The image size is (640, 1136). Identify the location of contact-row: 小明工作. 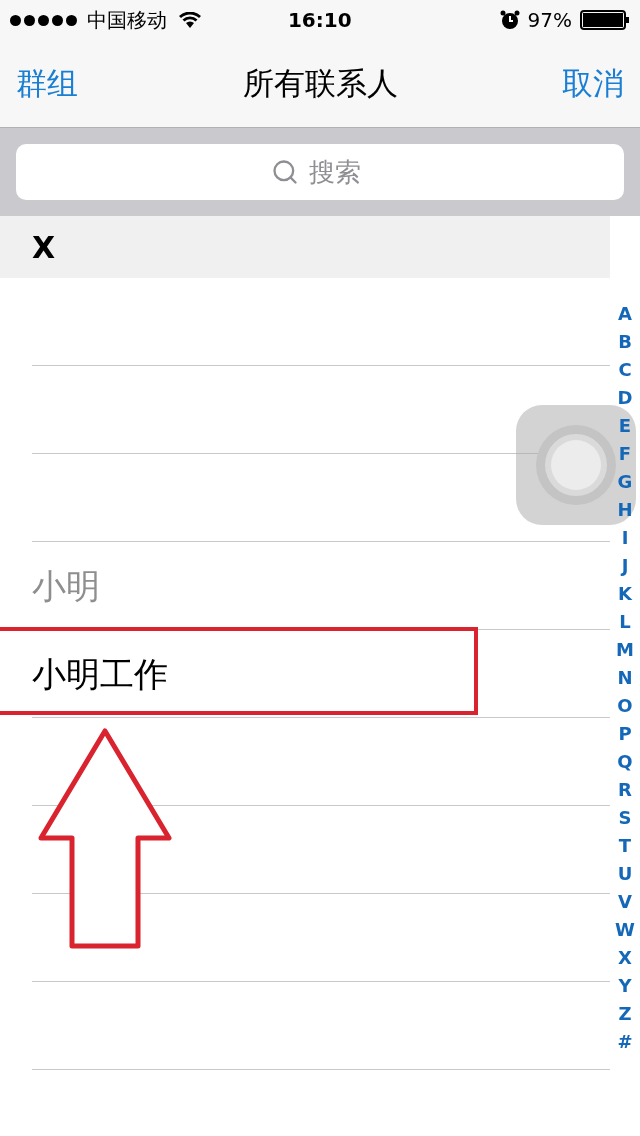
(305, 674).